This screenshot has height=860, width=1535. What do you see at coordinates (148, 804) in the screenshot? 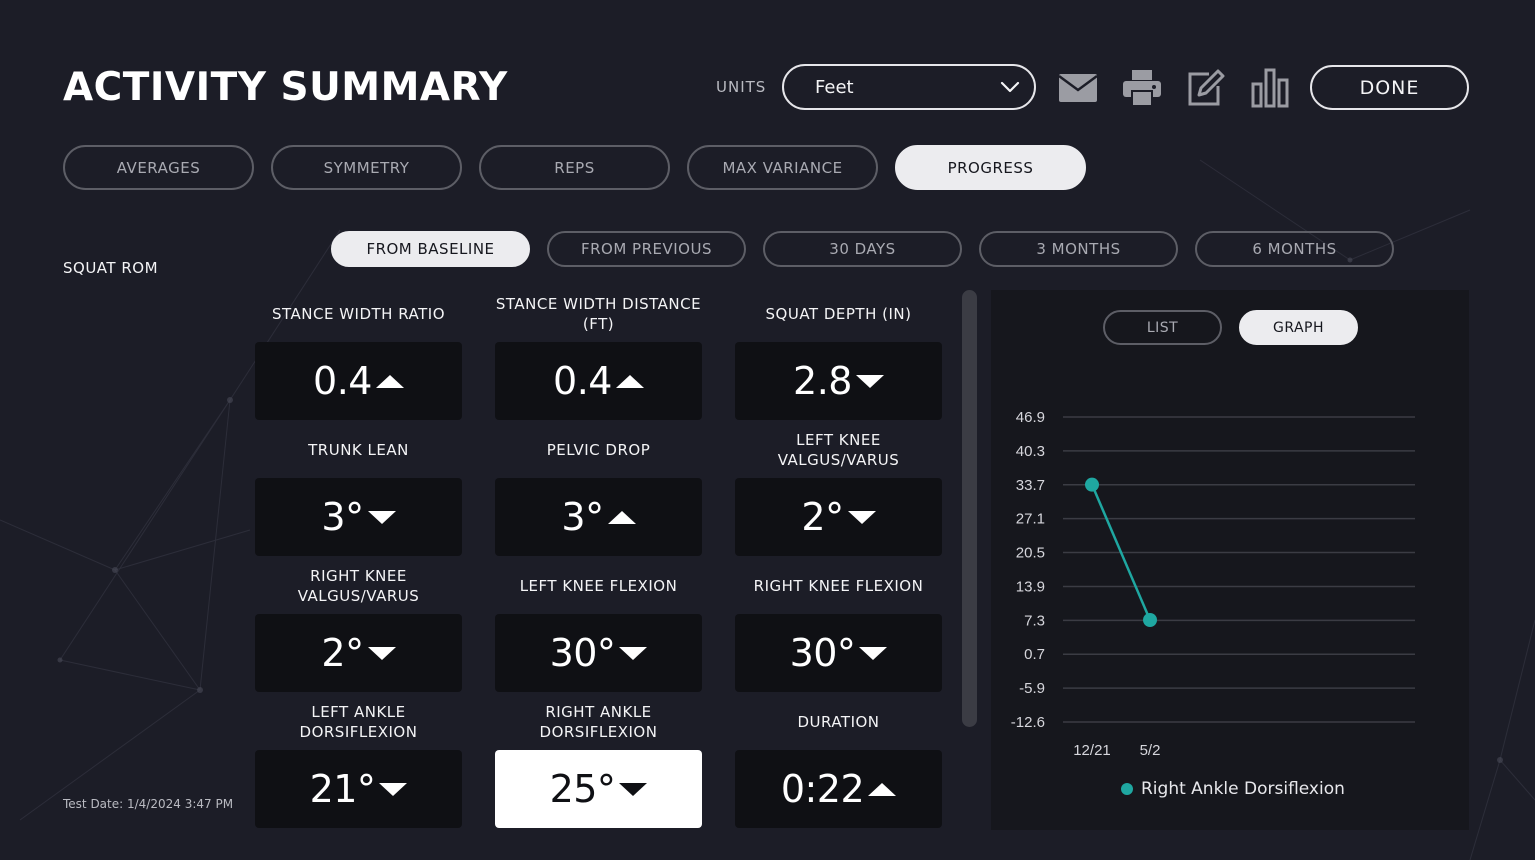
I see `test-date: Test Date: 1/4/2024 3:47 PM` at bounding box center [148, 804].